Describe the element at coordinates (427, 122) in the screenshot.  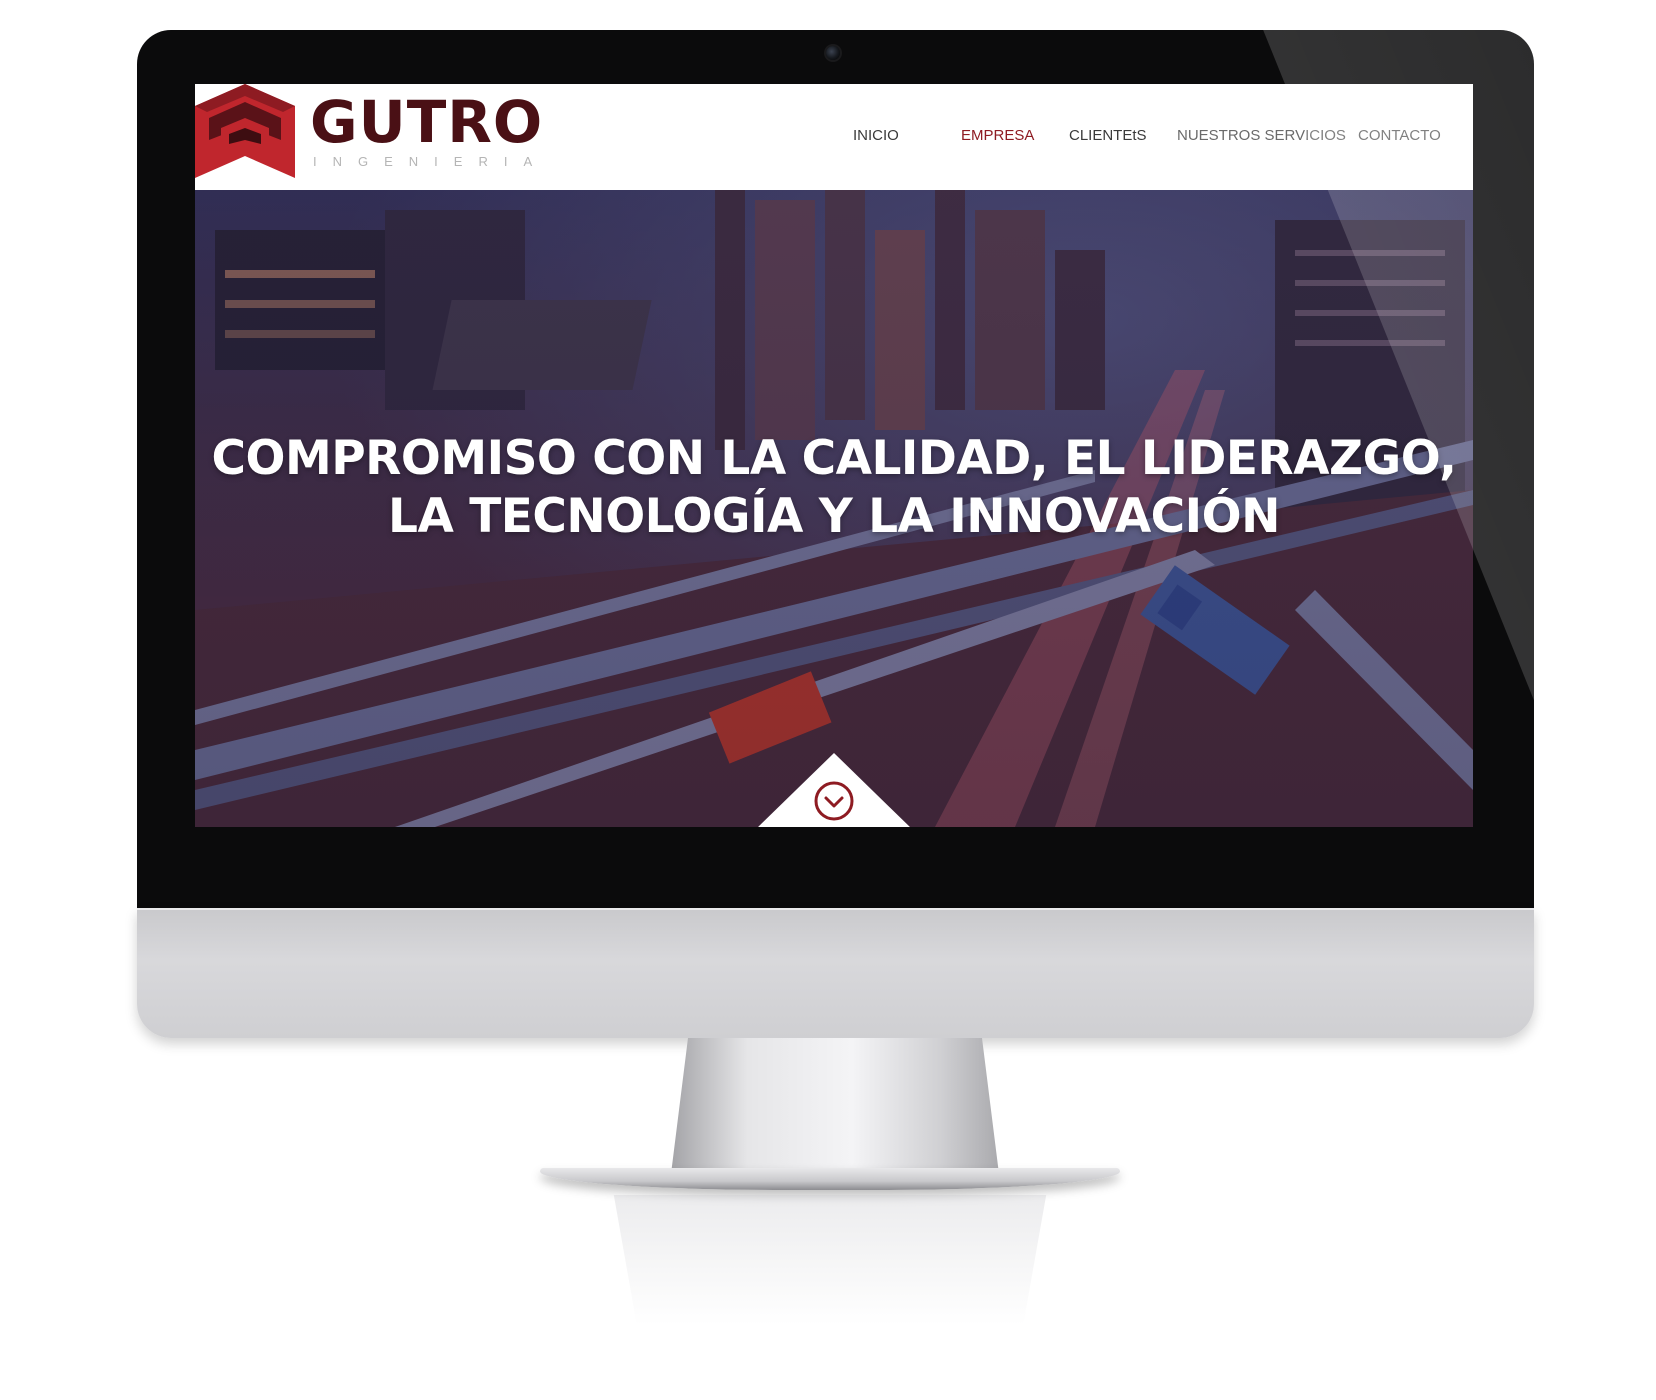
I see `brand-name: GUTRO` at that location.